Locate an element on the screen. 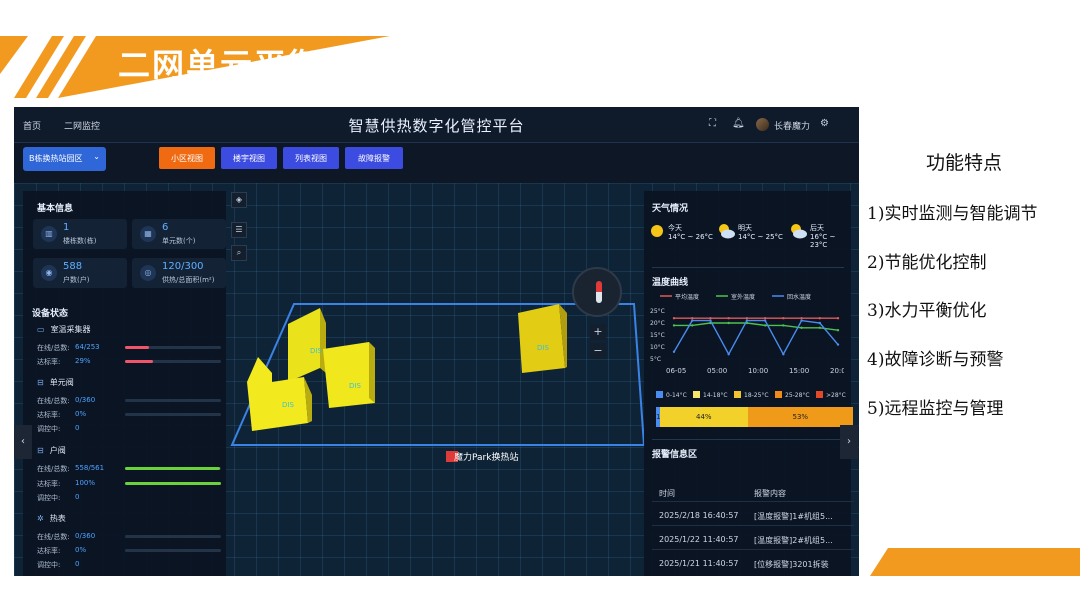 Image resolution: width=1080 pixels, height=608 pixels. tab-building-view: 楼宇视图 is located at coordinates (249, 158).